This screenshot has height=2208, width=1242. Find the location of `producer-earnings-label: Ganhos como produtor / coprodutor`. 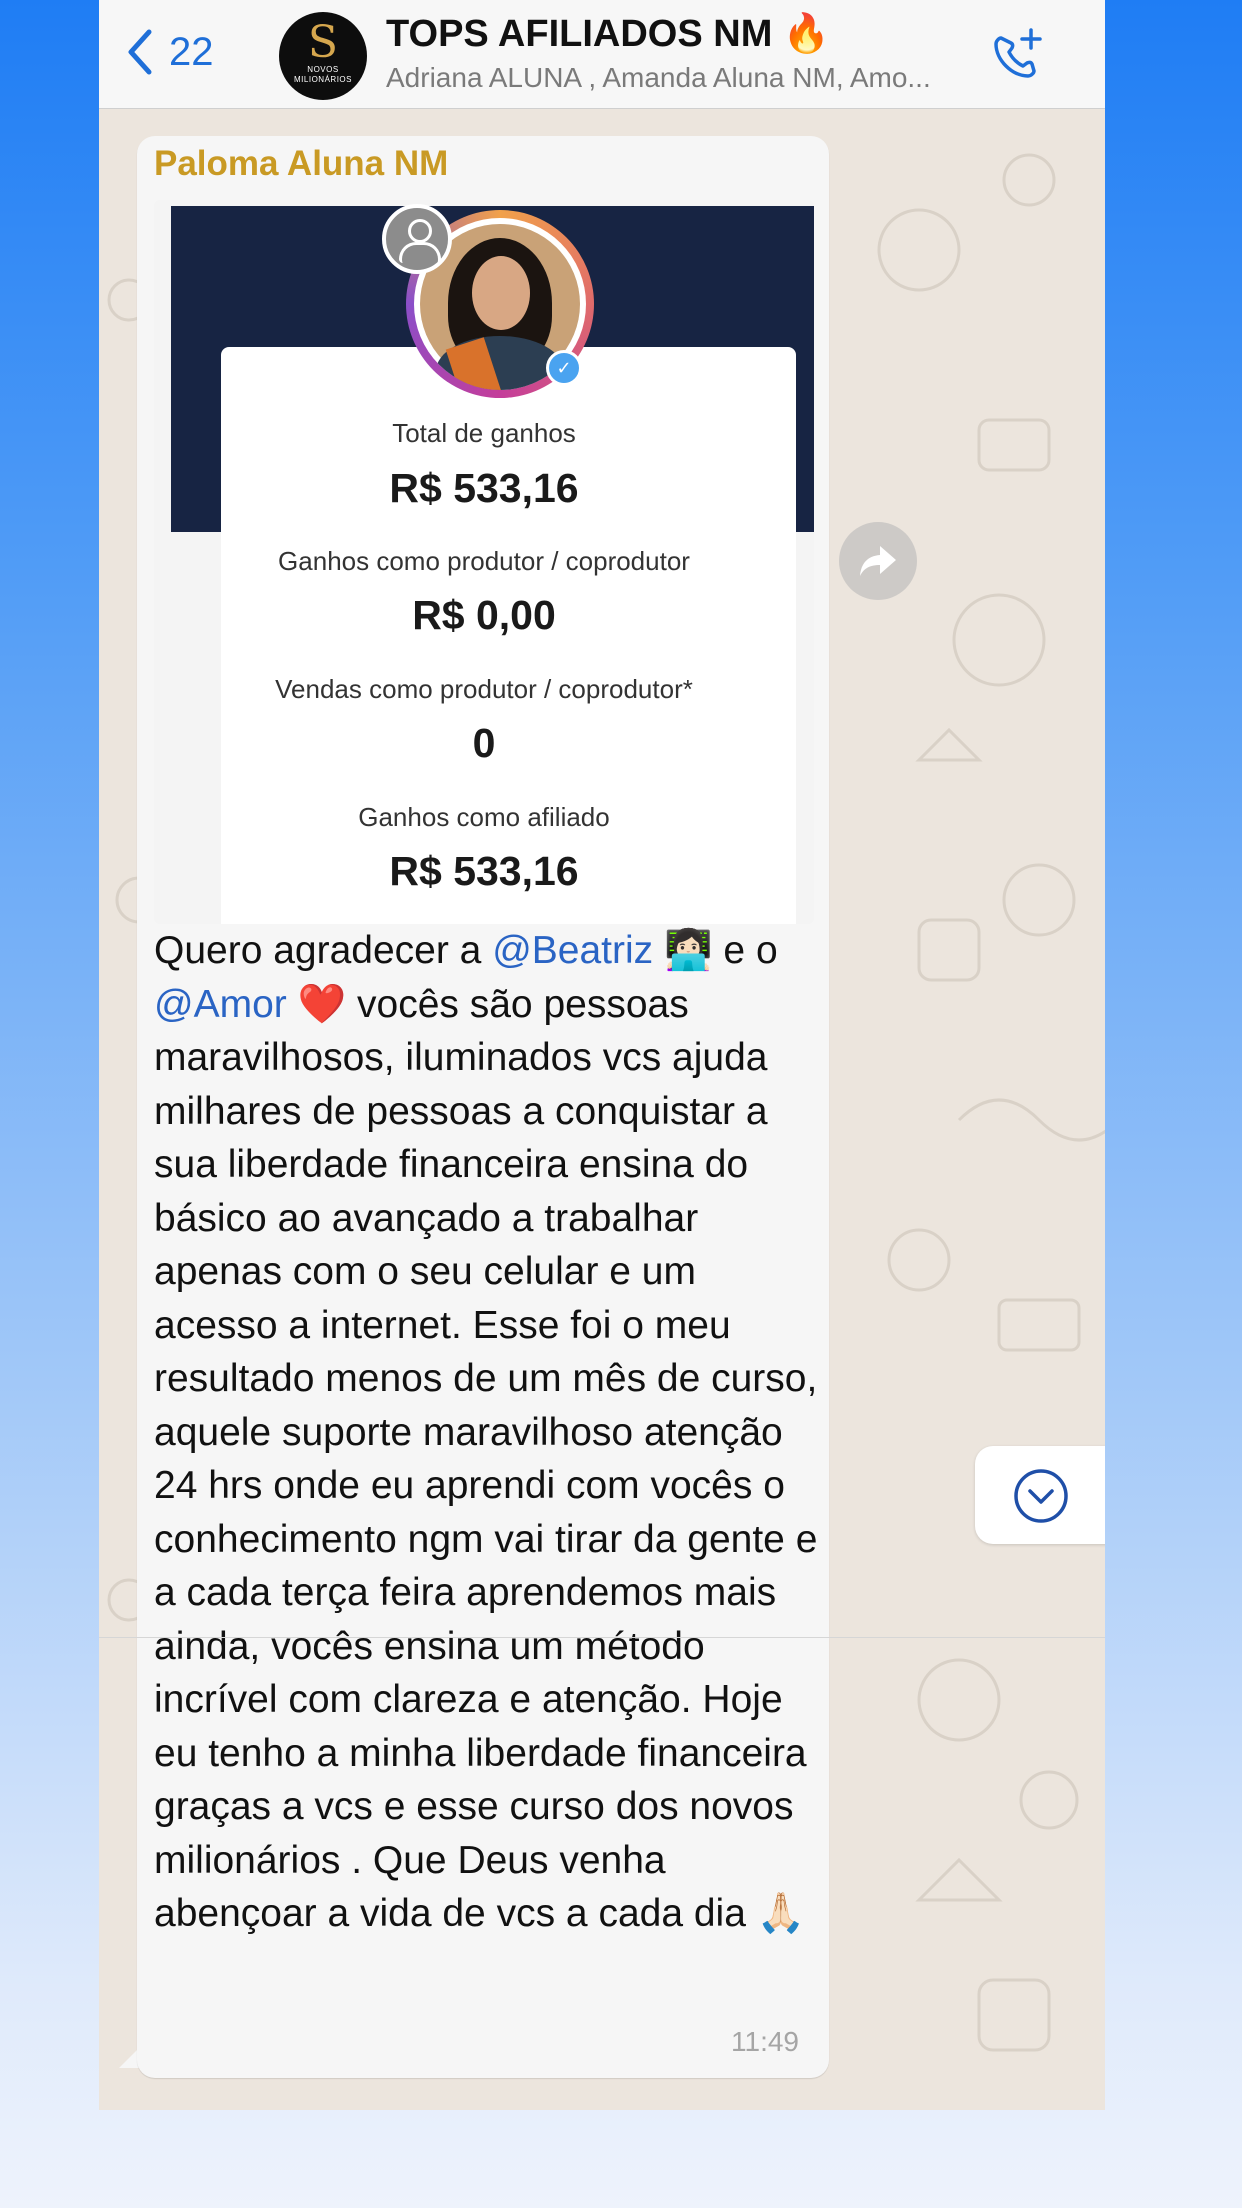

producer-earnings-label: Ganhos como produtor / coprodutor is located at coordinates (484, 561).